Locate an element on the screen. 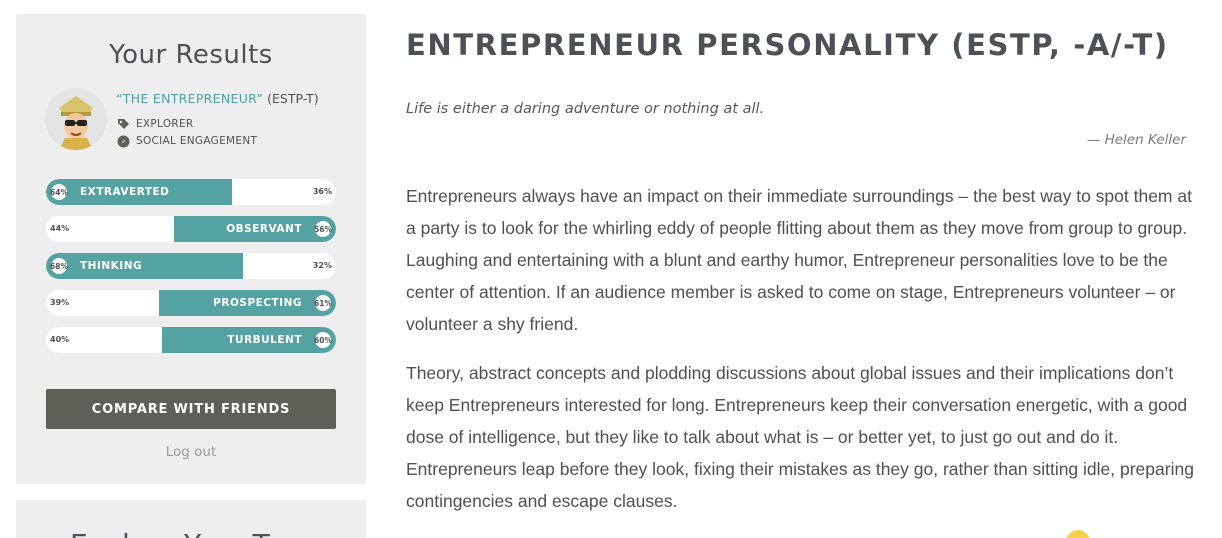 This screenshot has width=1222, height=538. quote-author: — Helen Keller is located at coordinates (1136, 140).